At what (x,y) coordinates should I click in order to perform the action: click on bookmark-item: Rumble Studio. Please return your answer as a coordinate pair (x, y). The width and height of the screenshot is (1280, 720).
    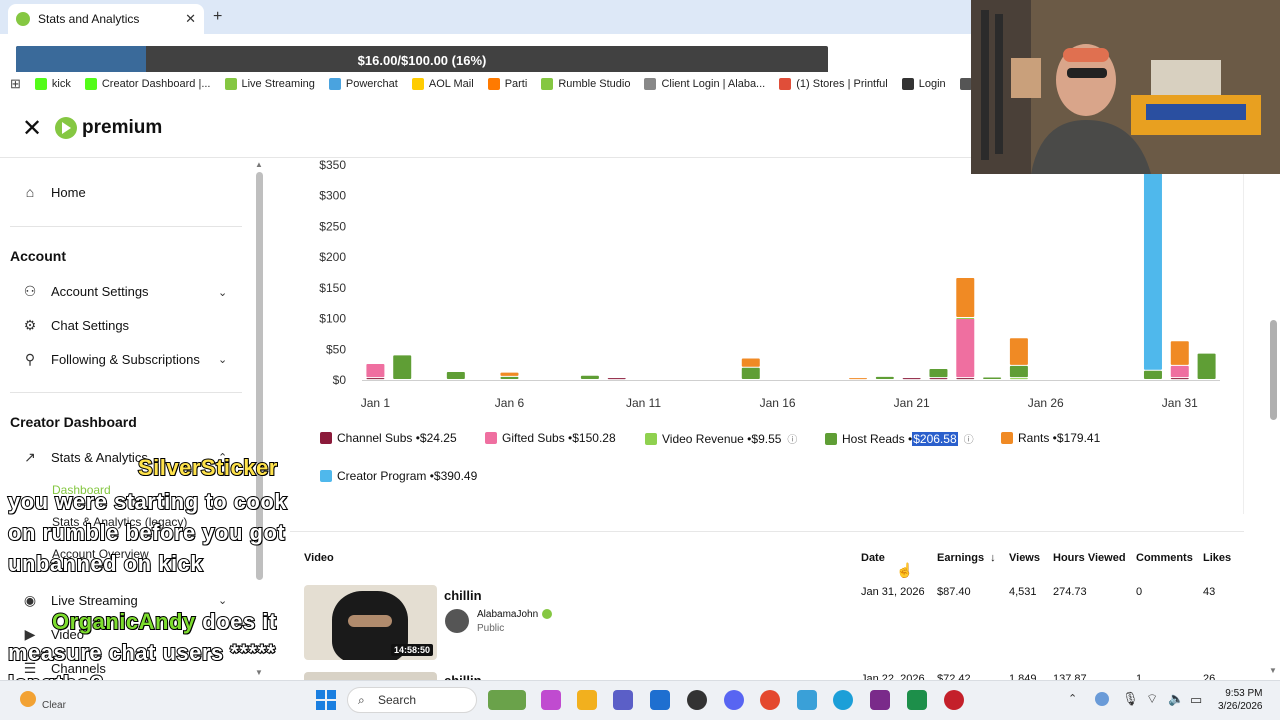
    Looking at the image, I should click on (585, 84).